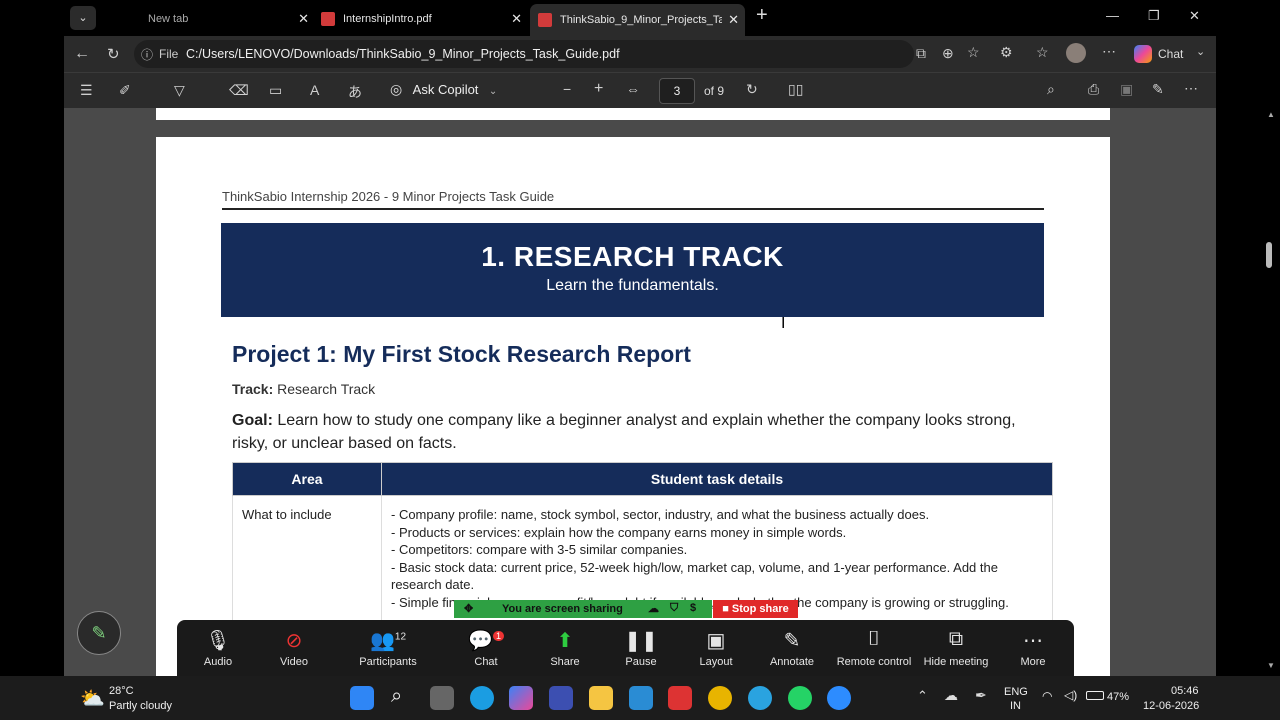 The height and width of the screenshot is (720, 1280). Describe the element at coordinates (601, 698) in the screenshot. I see `file-explorer-icon` at that location.